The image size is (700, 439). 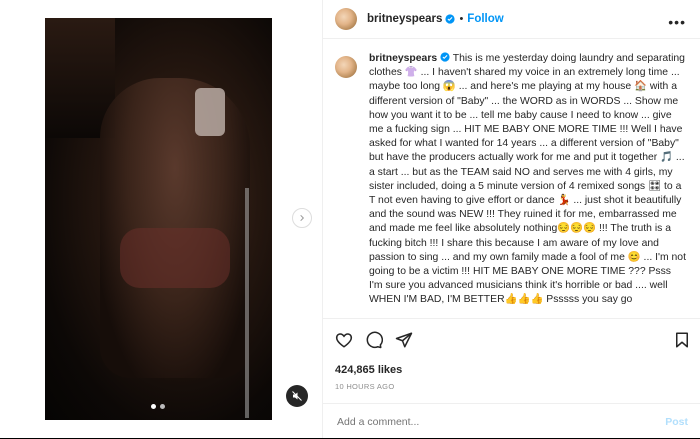 I want to click on more-icon: •••, so click(x=677, y=22).